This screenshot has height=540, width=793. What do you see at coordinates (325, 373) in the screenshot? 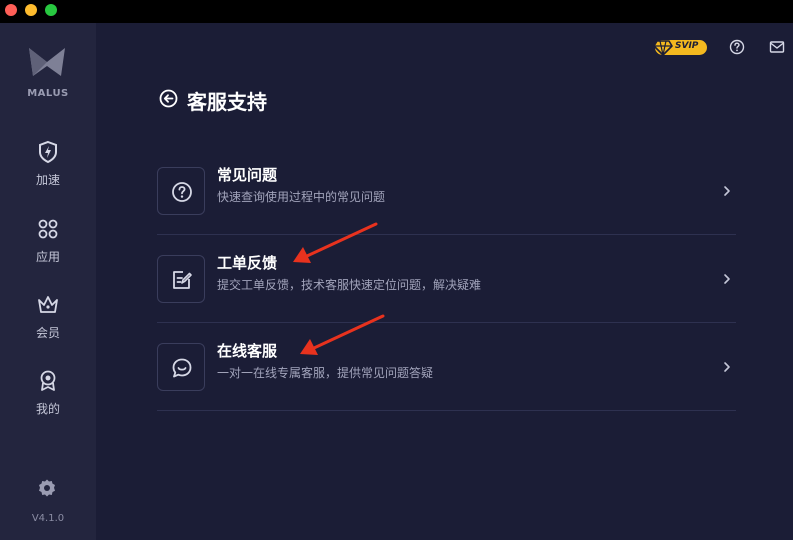
I see `support-item-desc: 一对一在线专属客服，提供常见问题答疑` at bounding box center [325, 373].